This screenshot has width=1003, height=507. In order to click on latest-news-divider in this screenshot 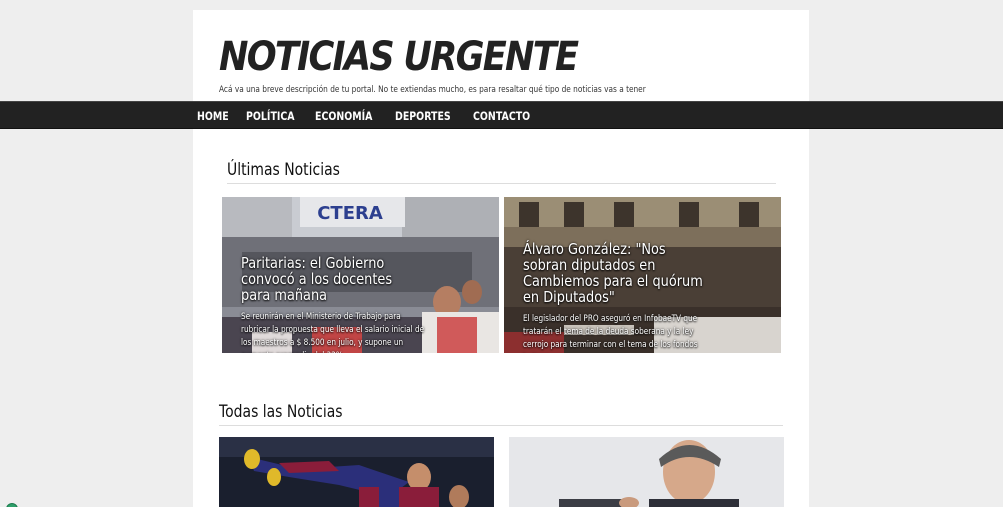, I will do `click(501, 183)`.